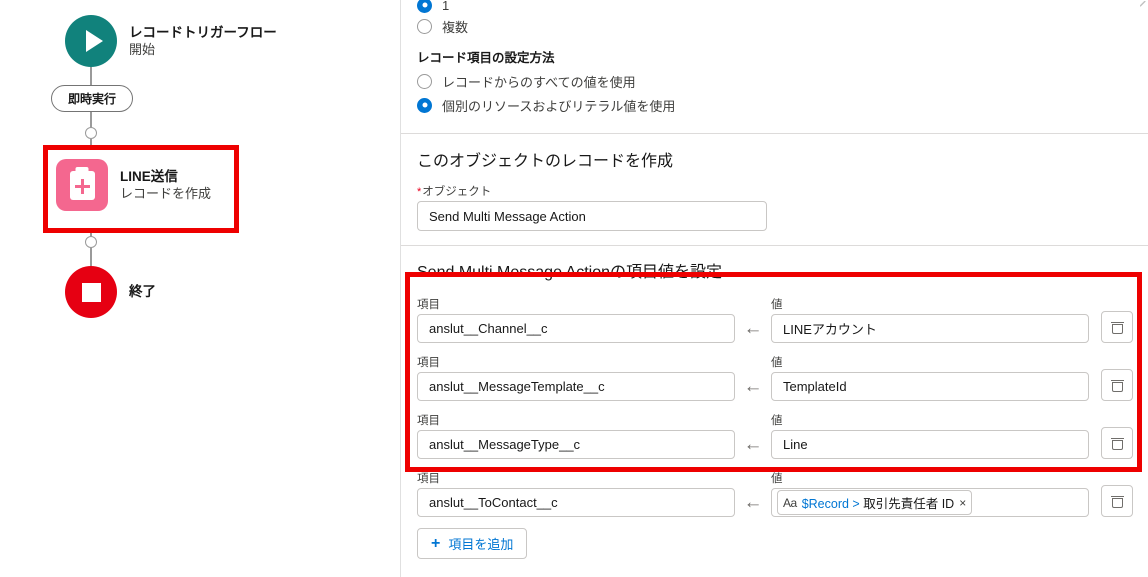  Describe the element at coordinates (790, 502) in the screenshot. I see `text-type-icon: Aa` at that location.